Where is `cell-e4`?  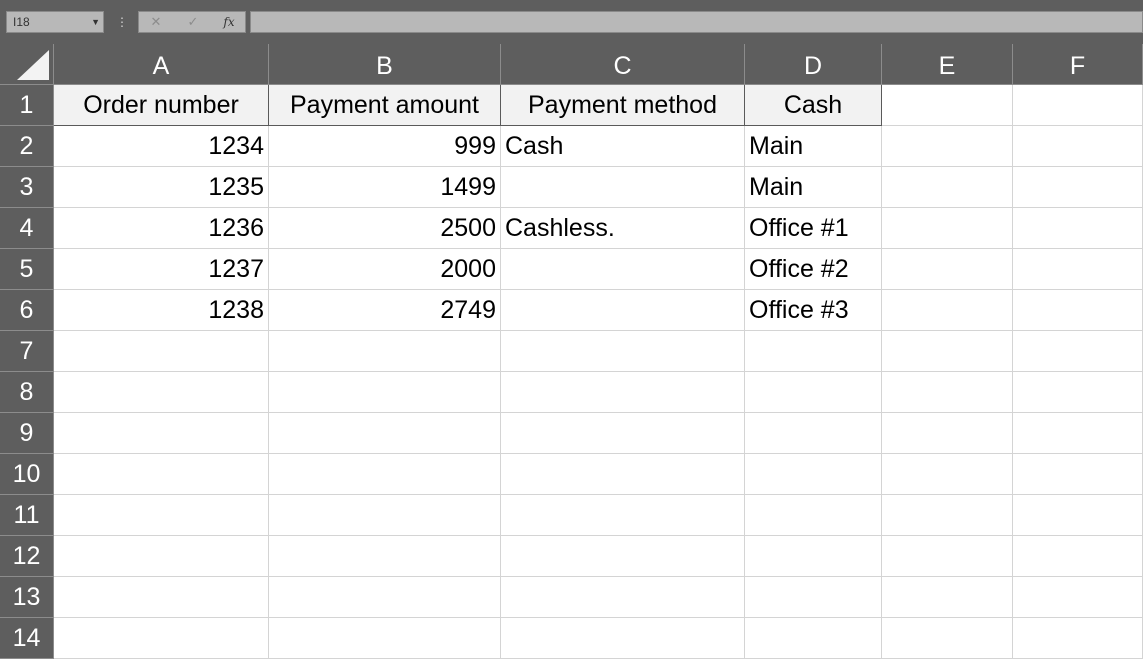 cell-e4 is located at coordinates (947, 228).